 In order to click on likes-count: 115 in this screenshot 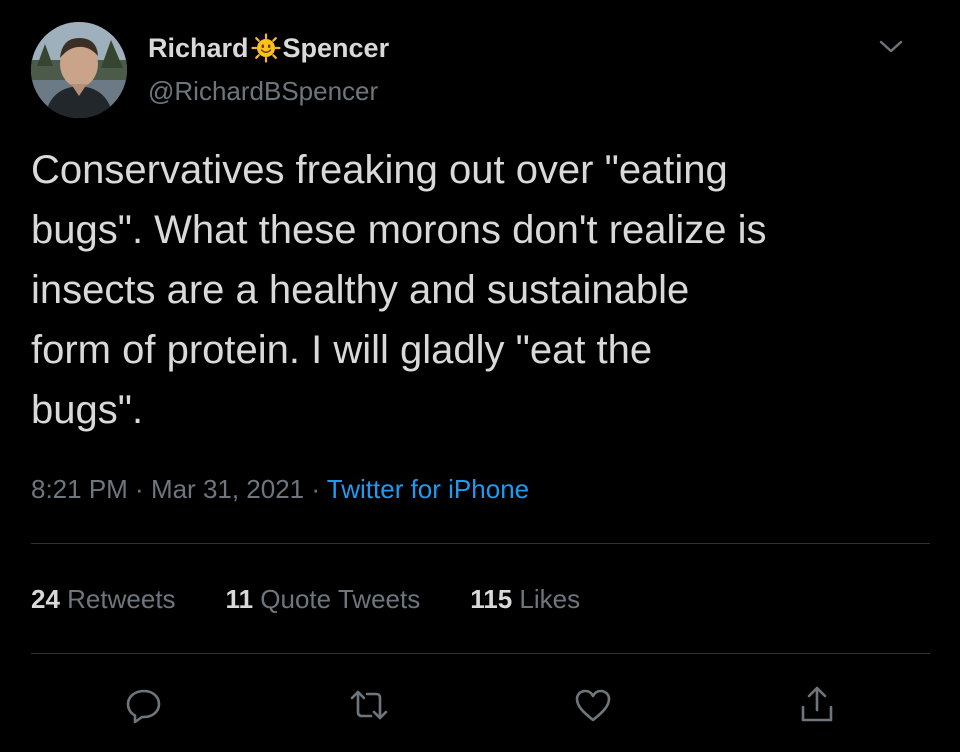, I will do `click(491, 599)`.